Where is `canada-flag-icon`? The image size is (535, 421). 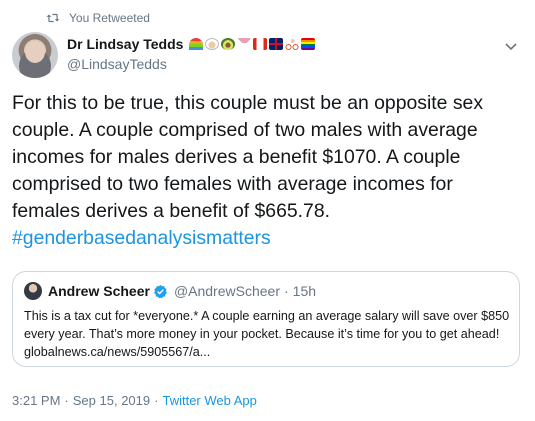
canada-flag-icon is located at coordinates (260, 44).